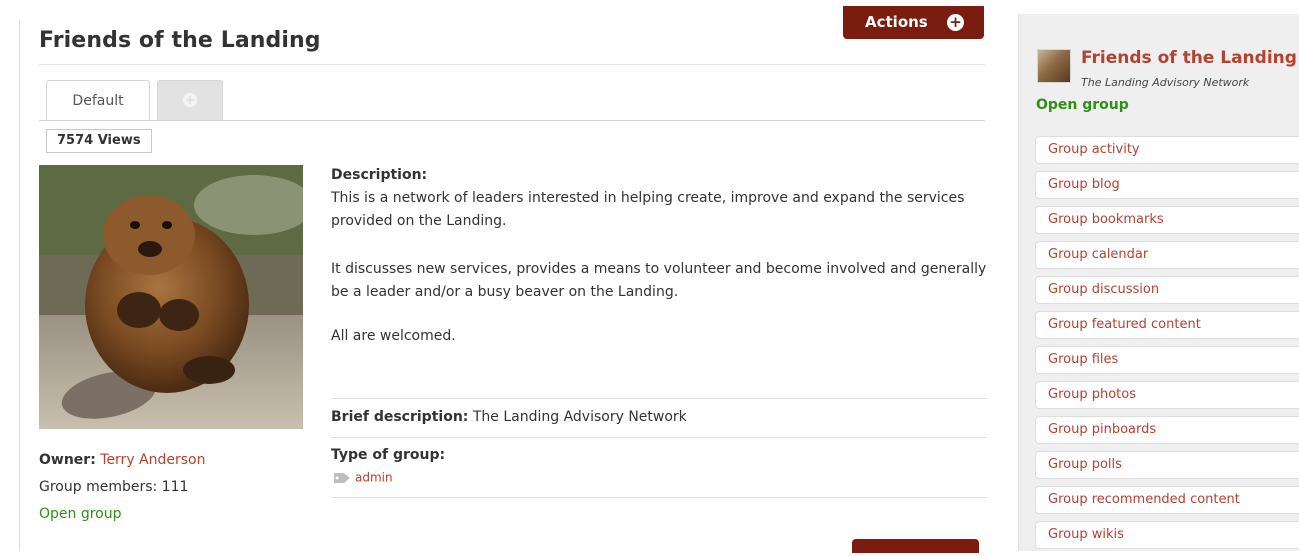  Describe the element at coordinates (1167, 395) in the screenshot. I see `sidebar-item-group-photos: Group photos` at that location.